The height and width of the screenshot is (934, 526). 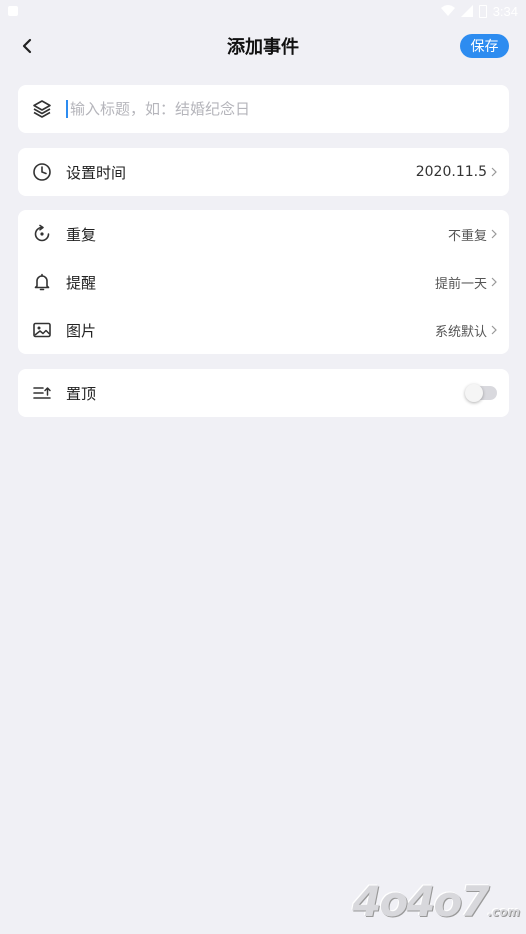 I want to click on reminder-row: 提醒 提前一天, so click(x=263, y=282).